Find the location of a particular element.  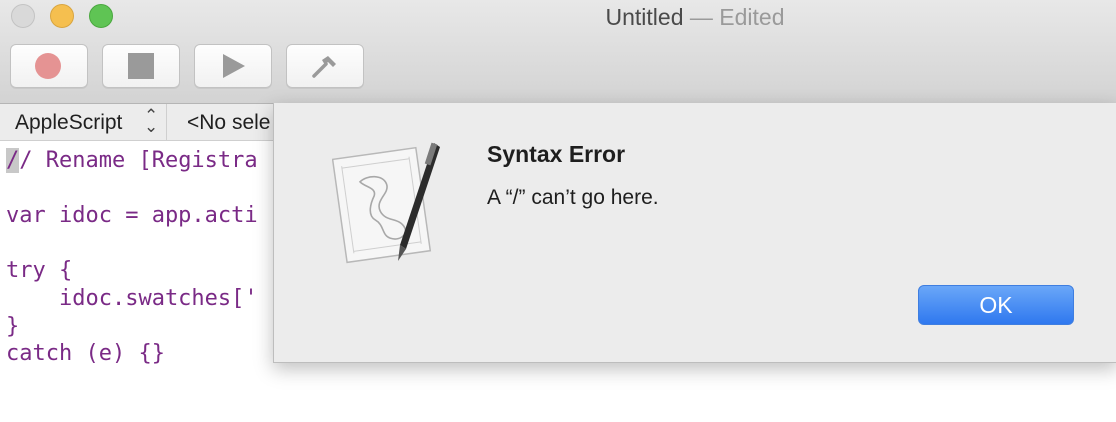

stop-button is located at coordinates (141, 66).